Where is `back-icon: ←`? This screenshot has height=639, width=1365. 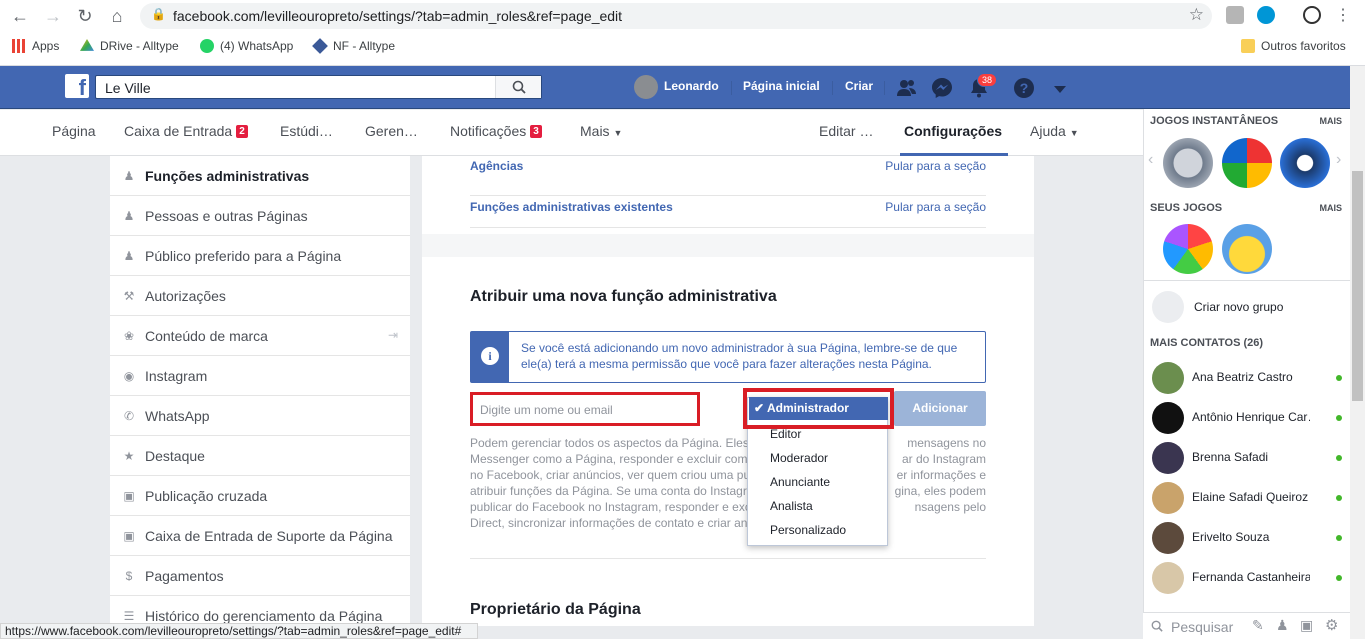
back-icon: ← is located at coordinates (20, 16).